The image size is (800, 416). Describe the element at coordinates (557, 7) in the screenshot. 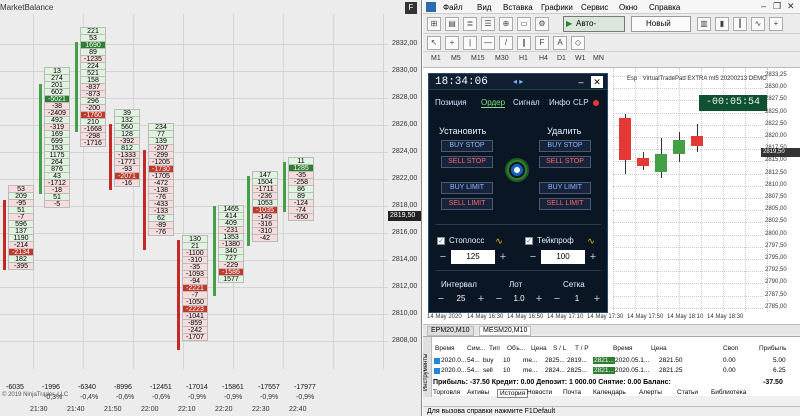

I see `menu-charts: Графики` at that location.